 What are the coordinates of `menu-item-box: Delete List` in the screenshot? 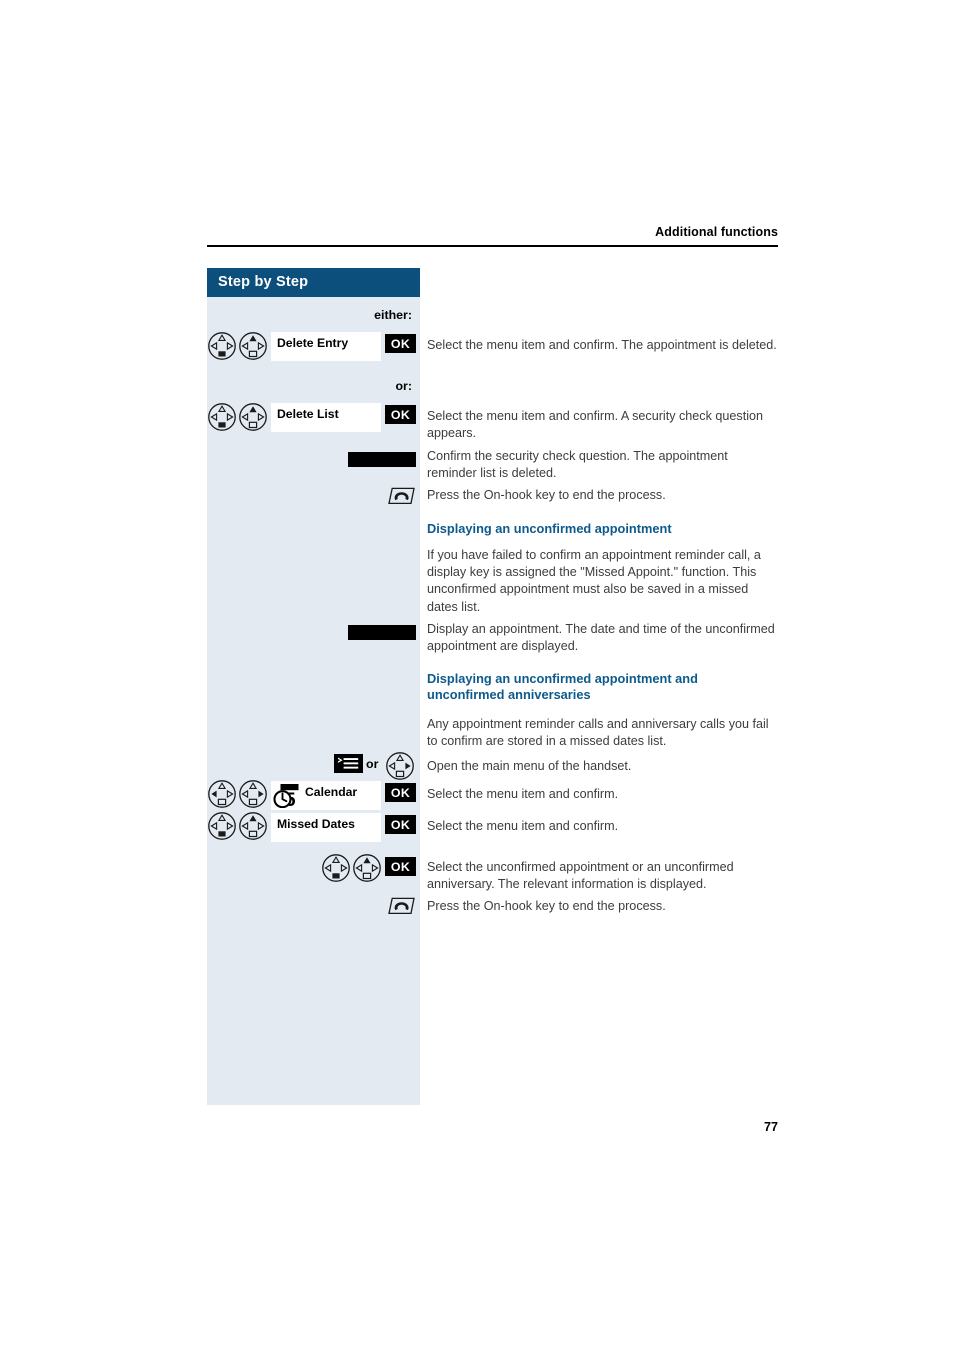 It's located at (326, 417).